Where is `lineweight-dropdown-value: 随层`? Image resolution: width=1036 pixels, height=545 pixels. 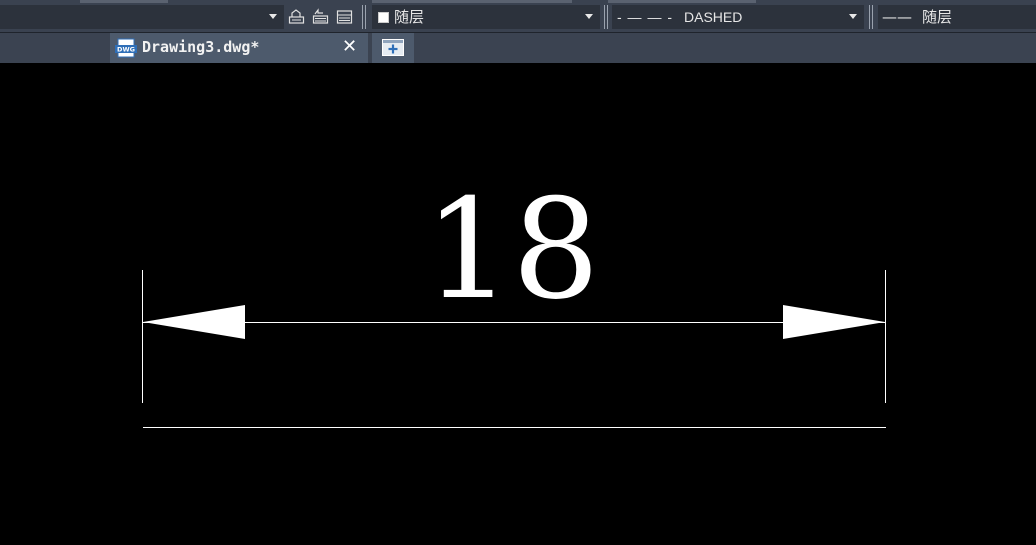
lineweight-dropdown-value: 随层 is located at coordinates (937, 17).